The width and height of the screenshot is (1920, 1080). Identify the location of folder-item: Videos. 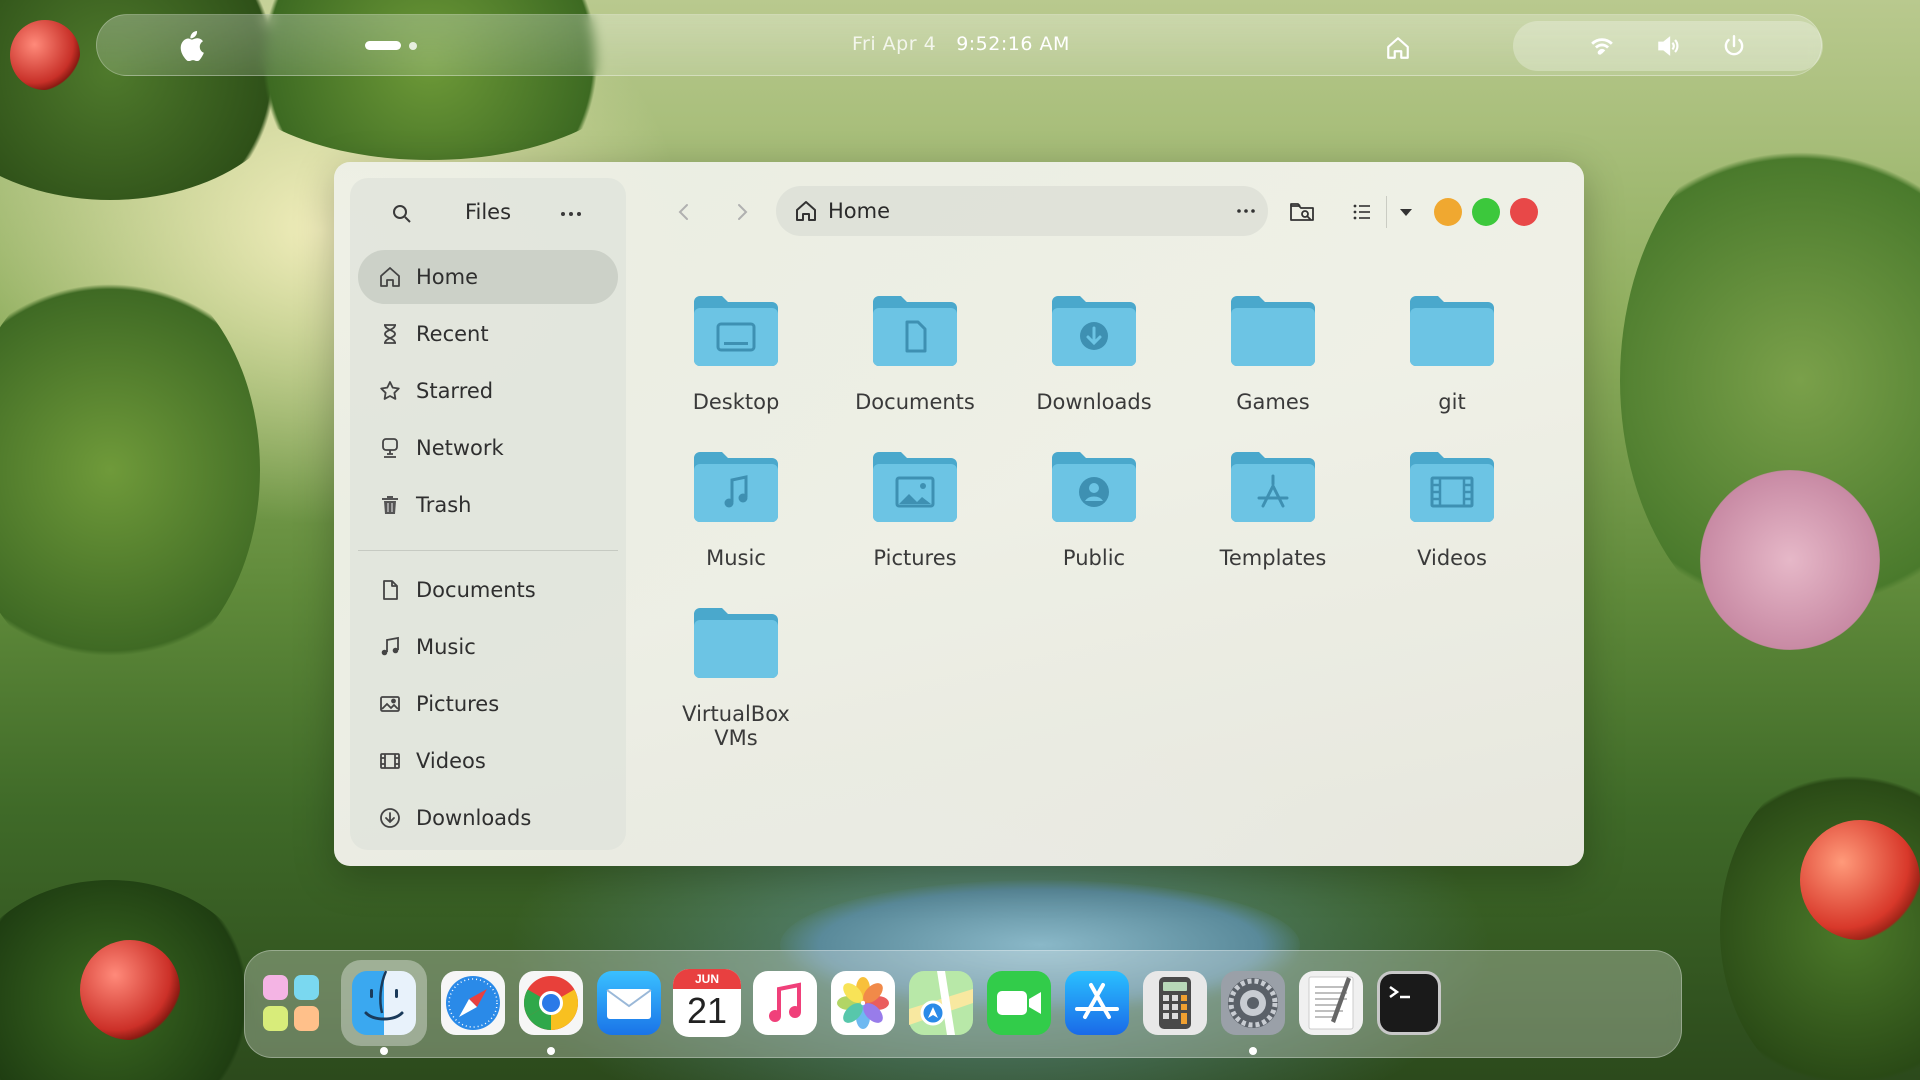
(1452, 509).